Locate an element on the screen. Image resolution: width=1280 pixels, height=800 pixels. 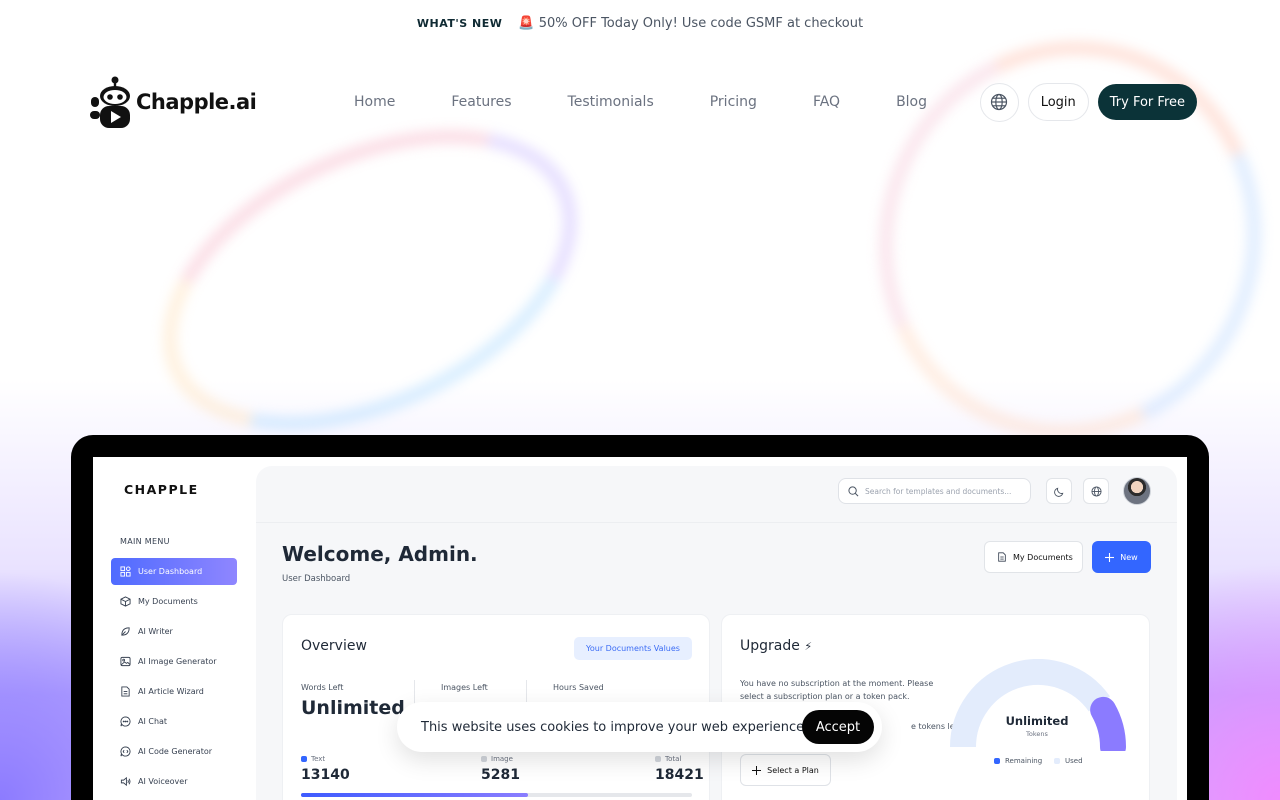
sidebar-item-label: AI Code Generator is located at coordinates (175, 751).